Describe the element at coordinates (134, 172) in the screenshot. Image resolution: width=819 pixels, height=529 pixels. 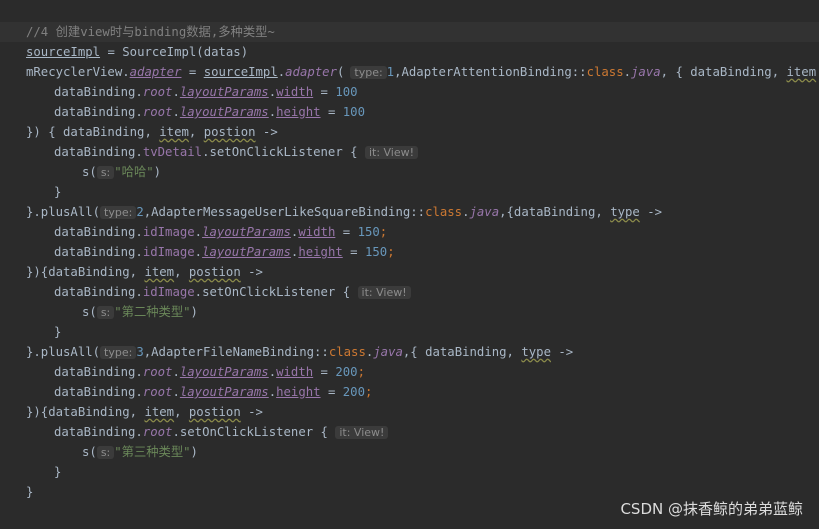
I see `string-literal: "哈哈"` at that location.